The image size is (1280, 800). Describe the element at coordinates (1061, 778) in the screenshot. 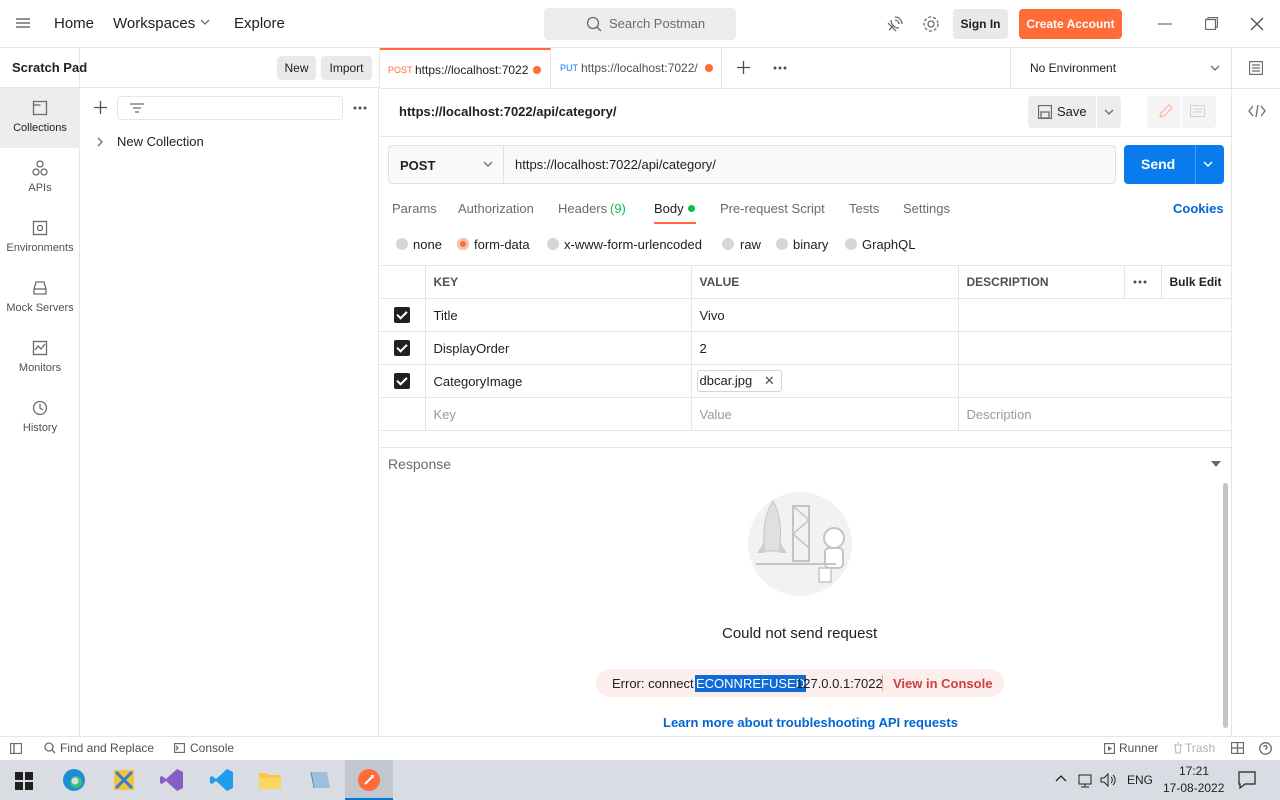

I see `chevron-up-icon` at that location.